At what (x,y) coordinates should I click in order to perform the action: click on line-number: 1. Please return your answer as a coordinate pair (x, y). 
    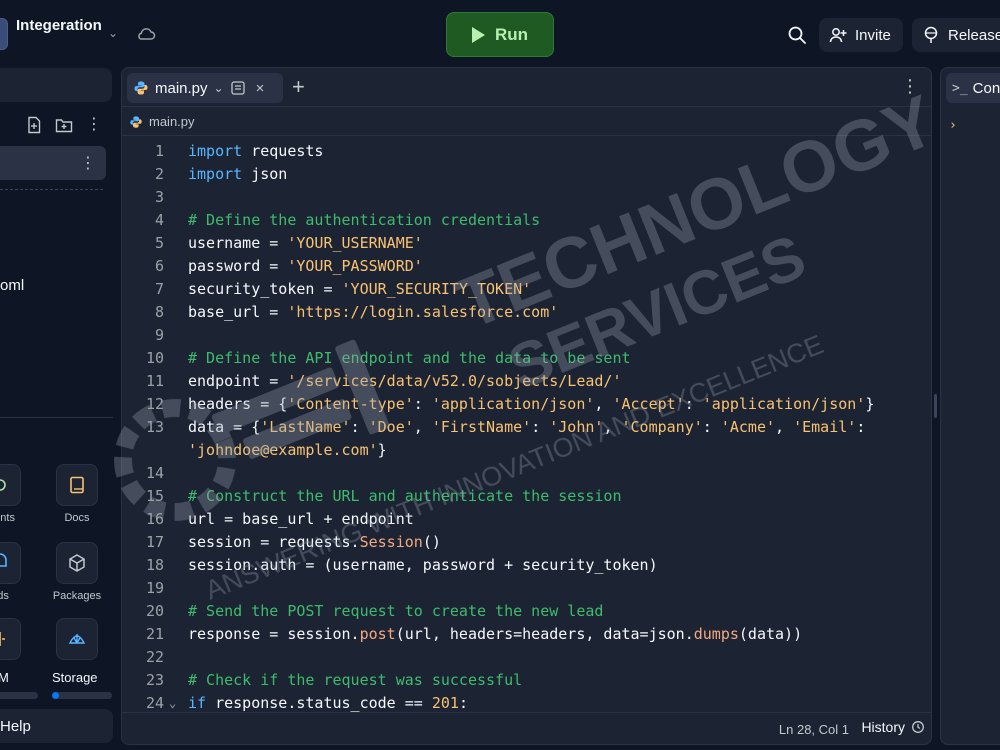
    Looking at the image, I should click on (159, 151).